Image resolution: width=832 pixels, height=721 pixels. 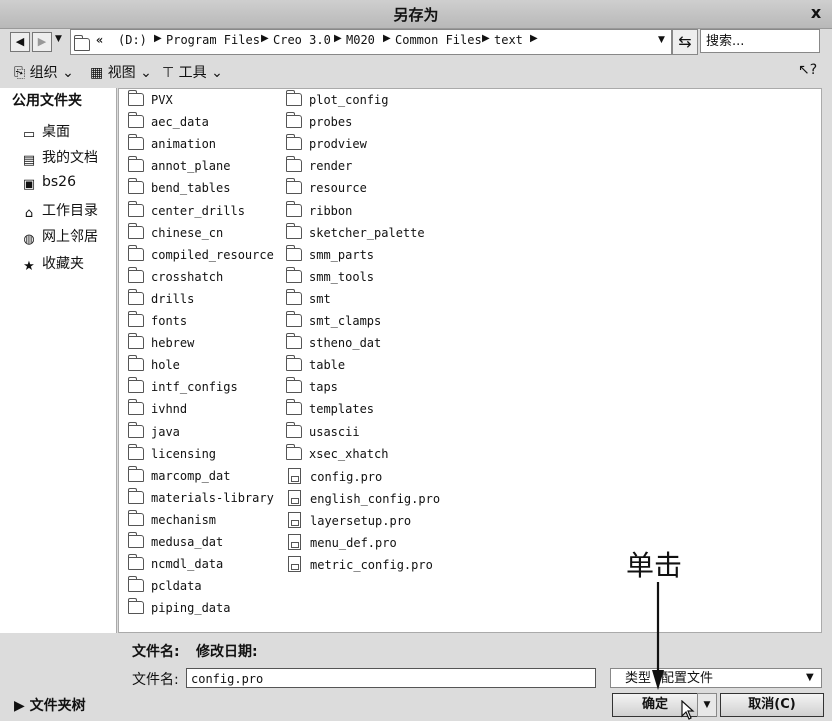 I want to click on item-label: taps, so click(x=323, y=387).